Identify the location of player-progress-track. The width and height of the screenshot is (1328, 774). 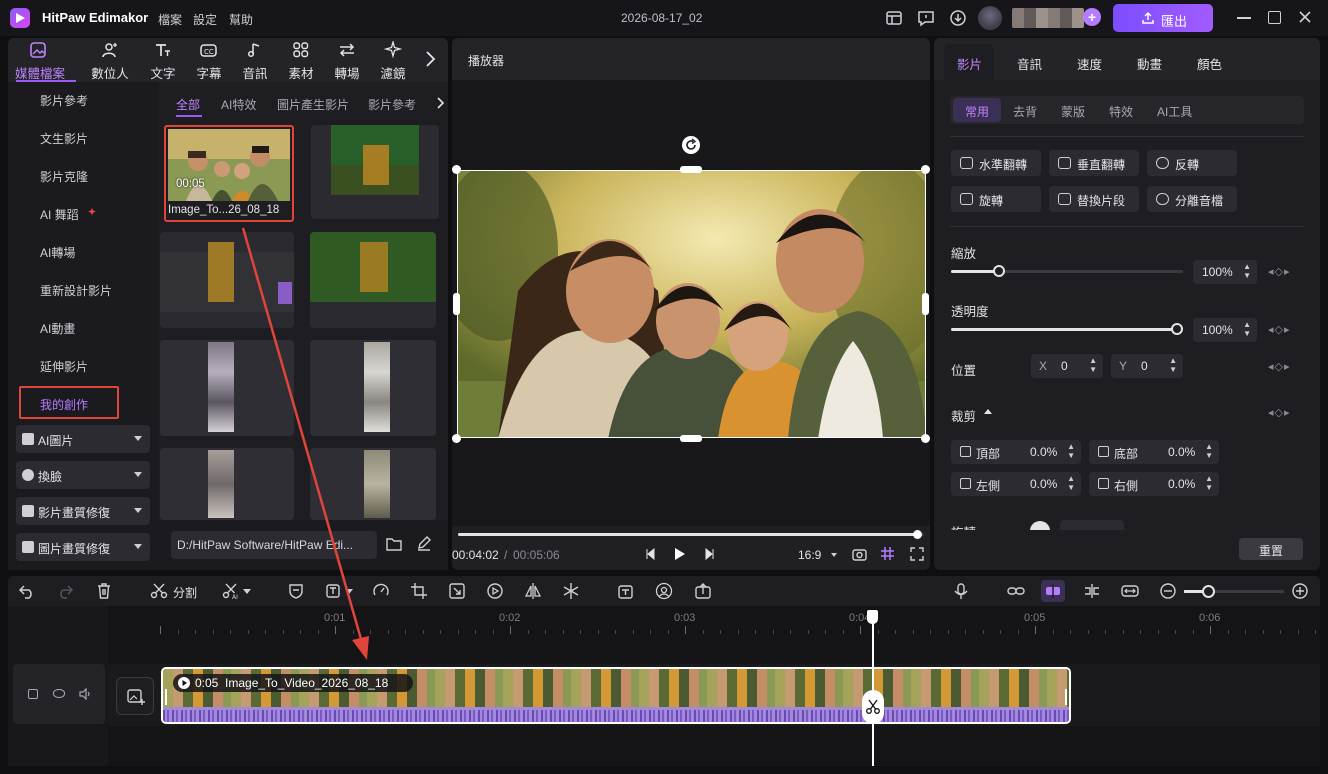
(691, 534).